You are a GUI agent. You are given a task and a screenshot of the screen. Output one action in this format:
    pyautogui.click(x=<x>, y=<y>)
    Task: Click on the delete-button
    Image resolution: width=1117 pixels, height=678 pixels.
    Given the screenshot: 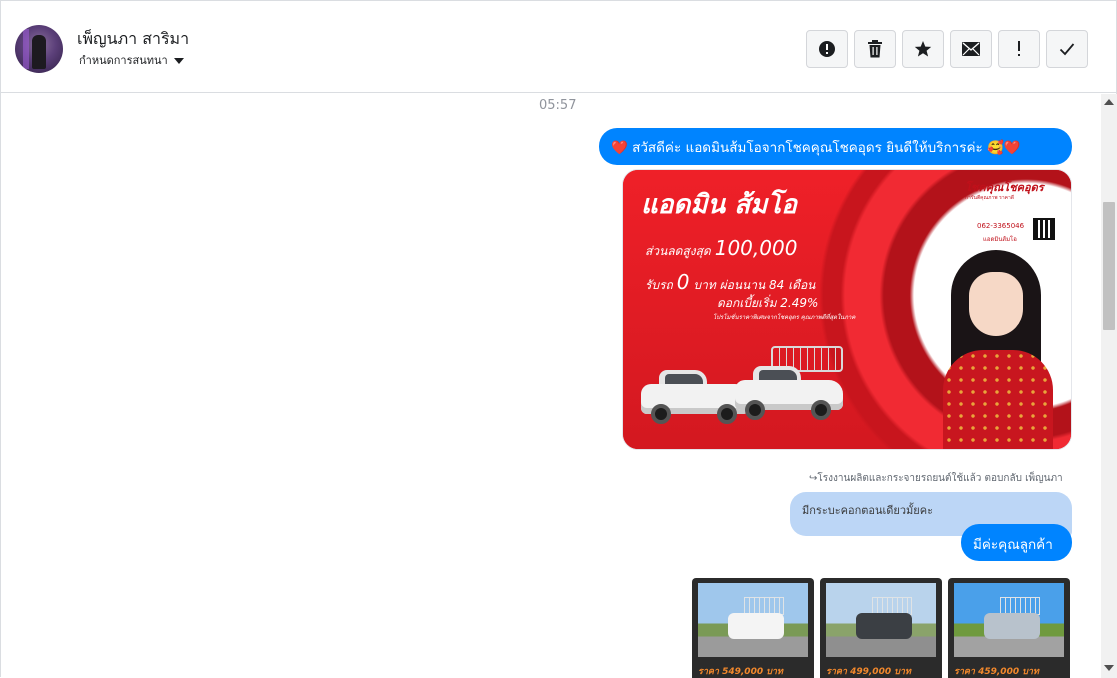 What is the action you would take?
    pyautogui.click(x=875, y=49)
    